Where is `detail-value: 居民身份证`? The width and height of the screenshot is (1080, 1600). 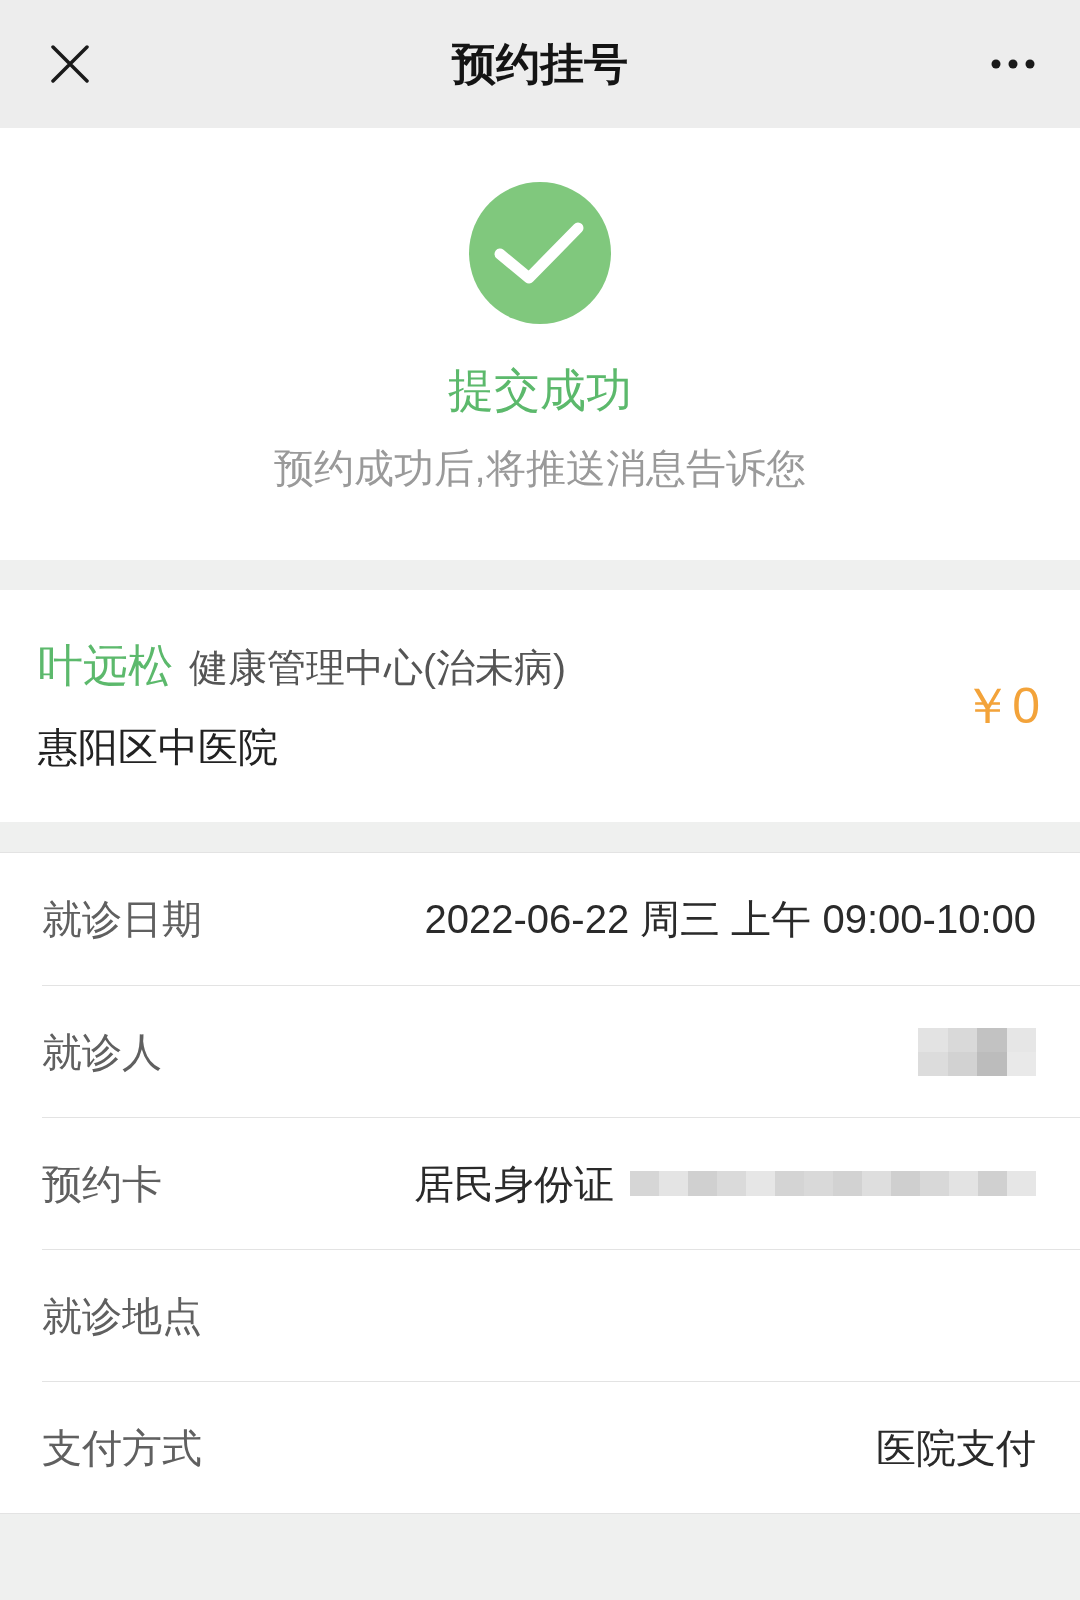 detail-value: 居民身份证 is located at coordinates (514, 1184).